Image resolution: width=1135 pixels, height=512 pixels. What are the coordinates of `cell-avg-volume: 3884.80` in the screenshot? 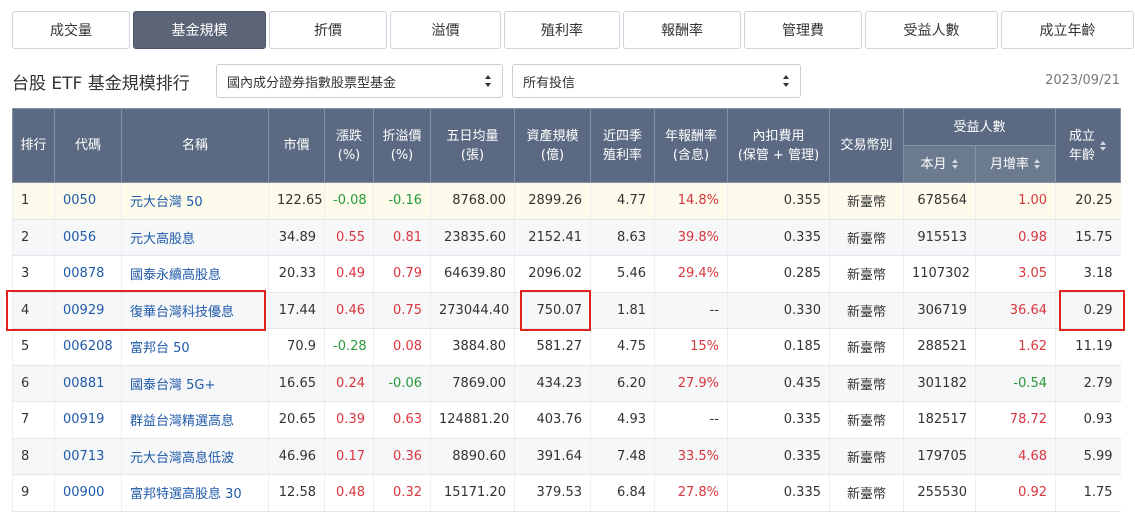 It's located at (472, 347).